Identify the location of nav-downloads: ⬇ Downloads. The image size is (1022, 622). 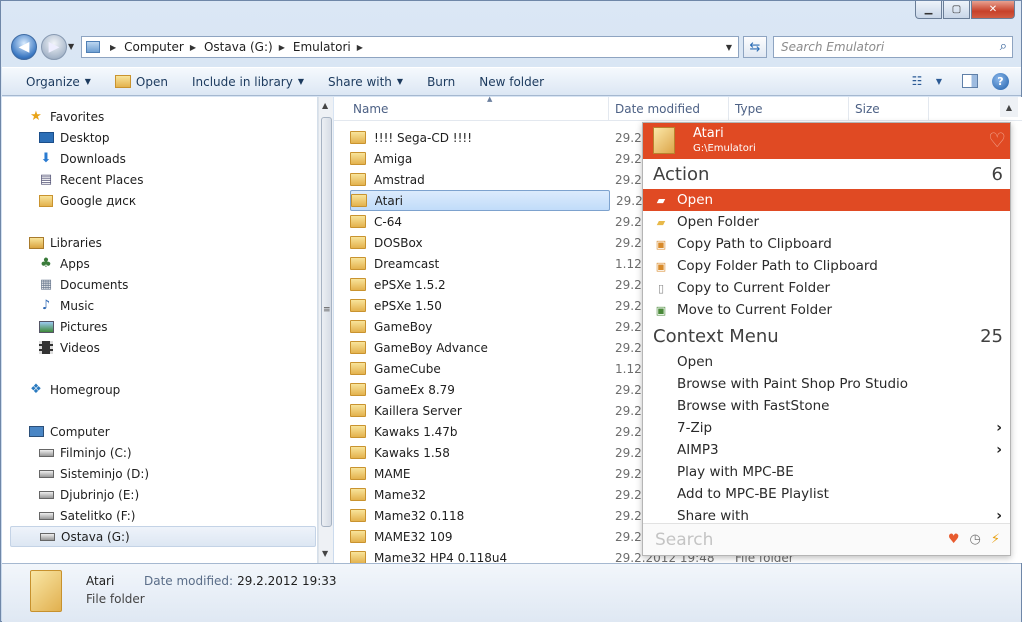
(196, 158).